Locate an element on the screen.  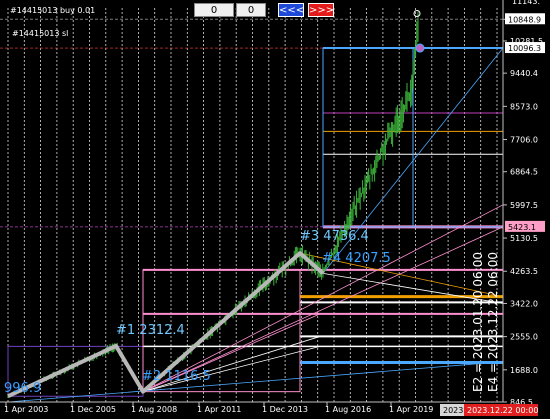
price-marker-text: 5423.1 is located at coordinates (522, 227).